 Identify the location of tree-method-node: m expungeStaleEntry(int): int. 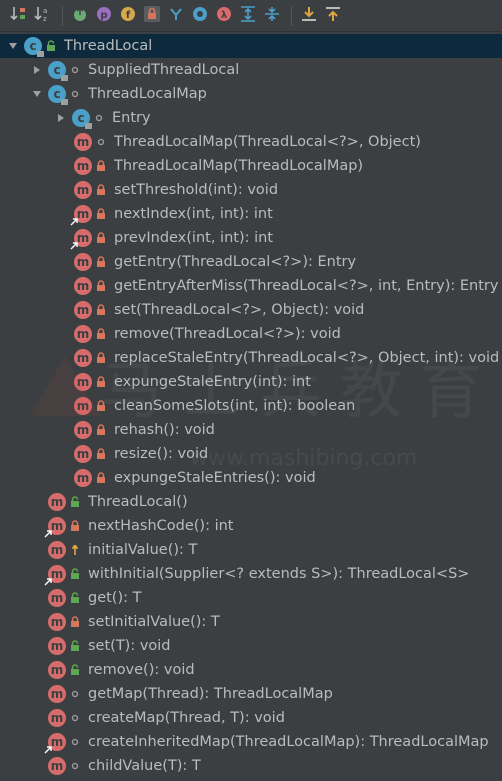
(251, 382).